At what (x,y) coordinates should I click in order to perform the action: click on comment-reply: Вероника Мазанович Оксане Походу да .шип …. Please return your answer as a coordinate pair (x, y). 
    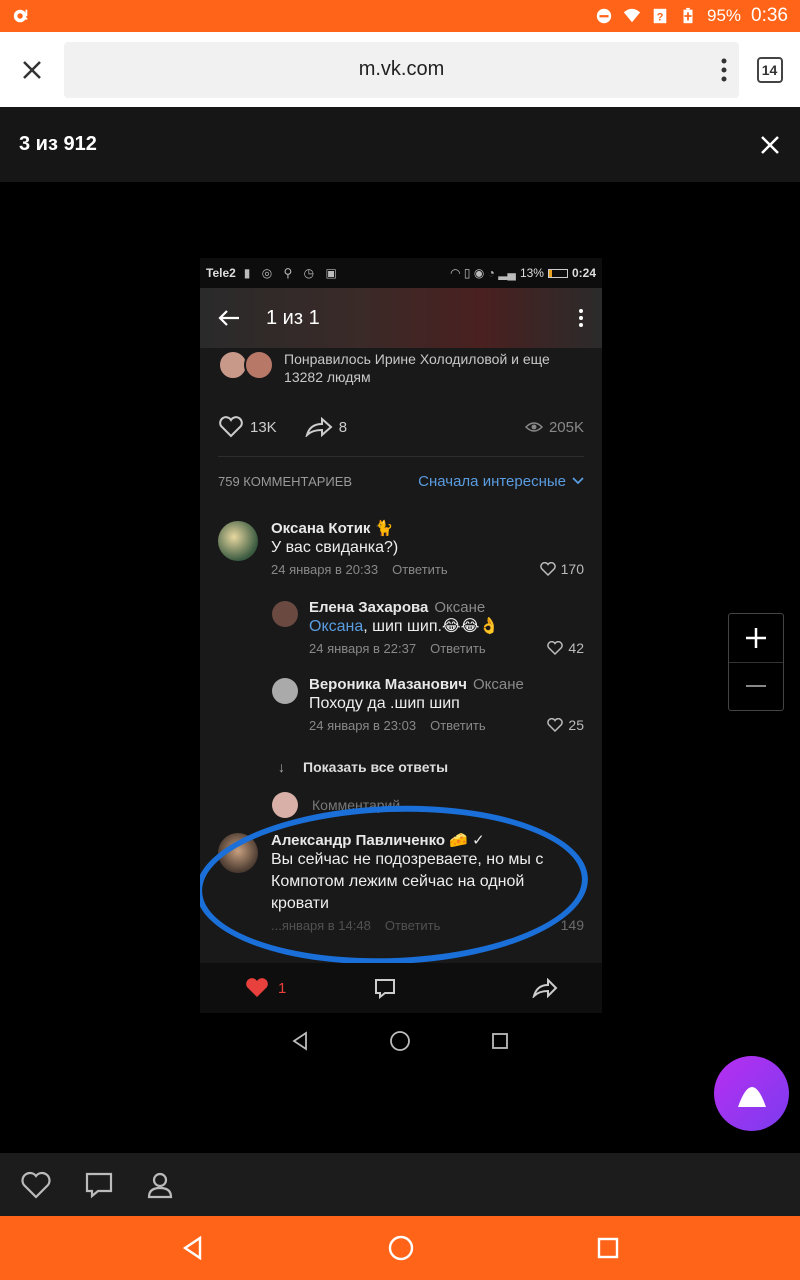
    Looking at the image, I should click on (401, 704).